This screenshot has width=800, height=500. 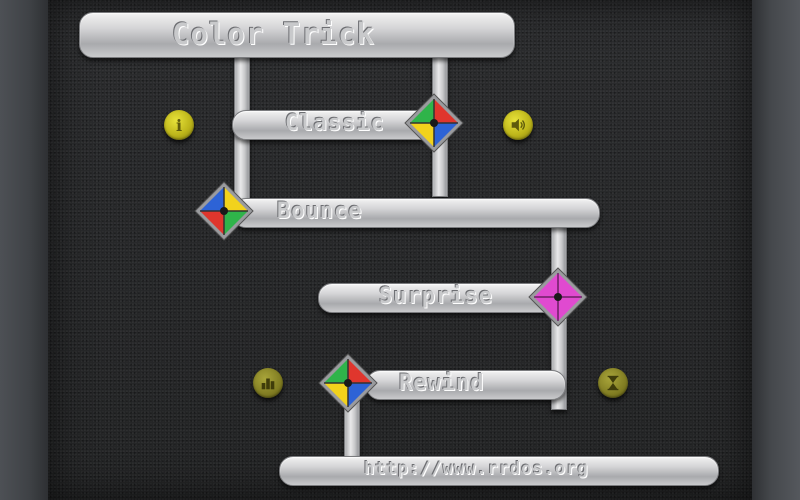 I want to click on info-button: i, so click(x=179, y=125).